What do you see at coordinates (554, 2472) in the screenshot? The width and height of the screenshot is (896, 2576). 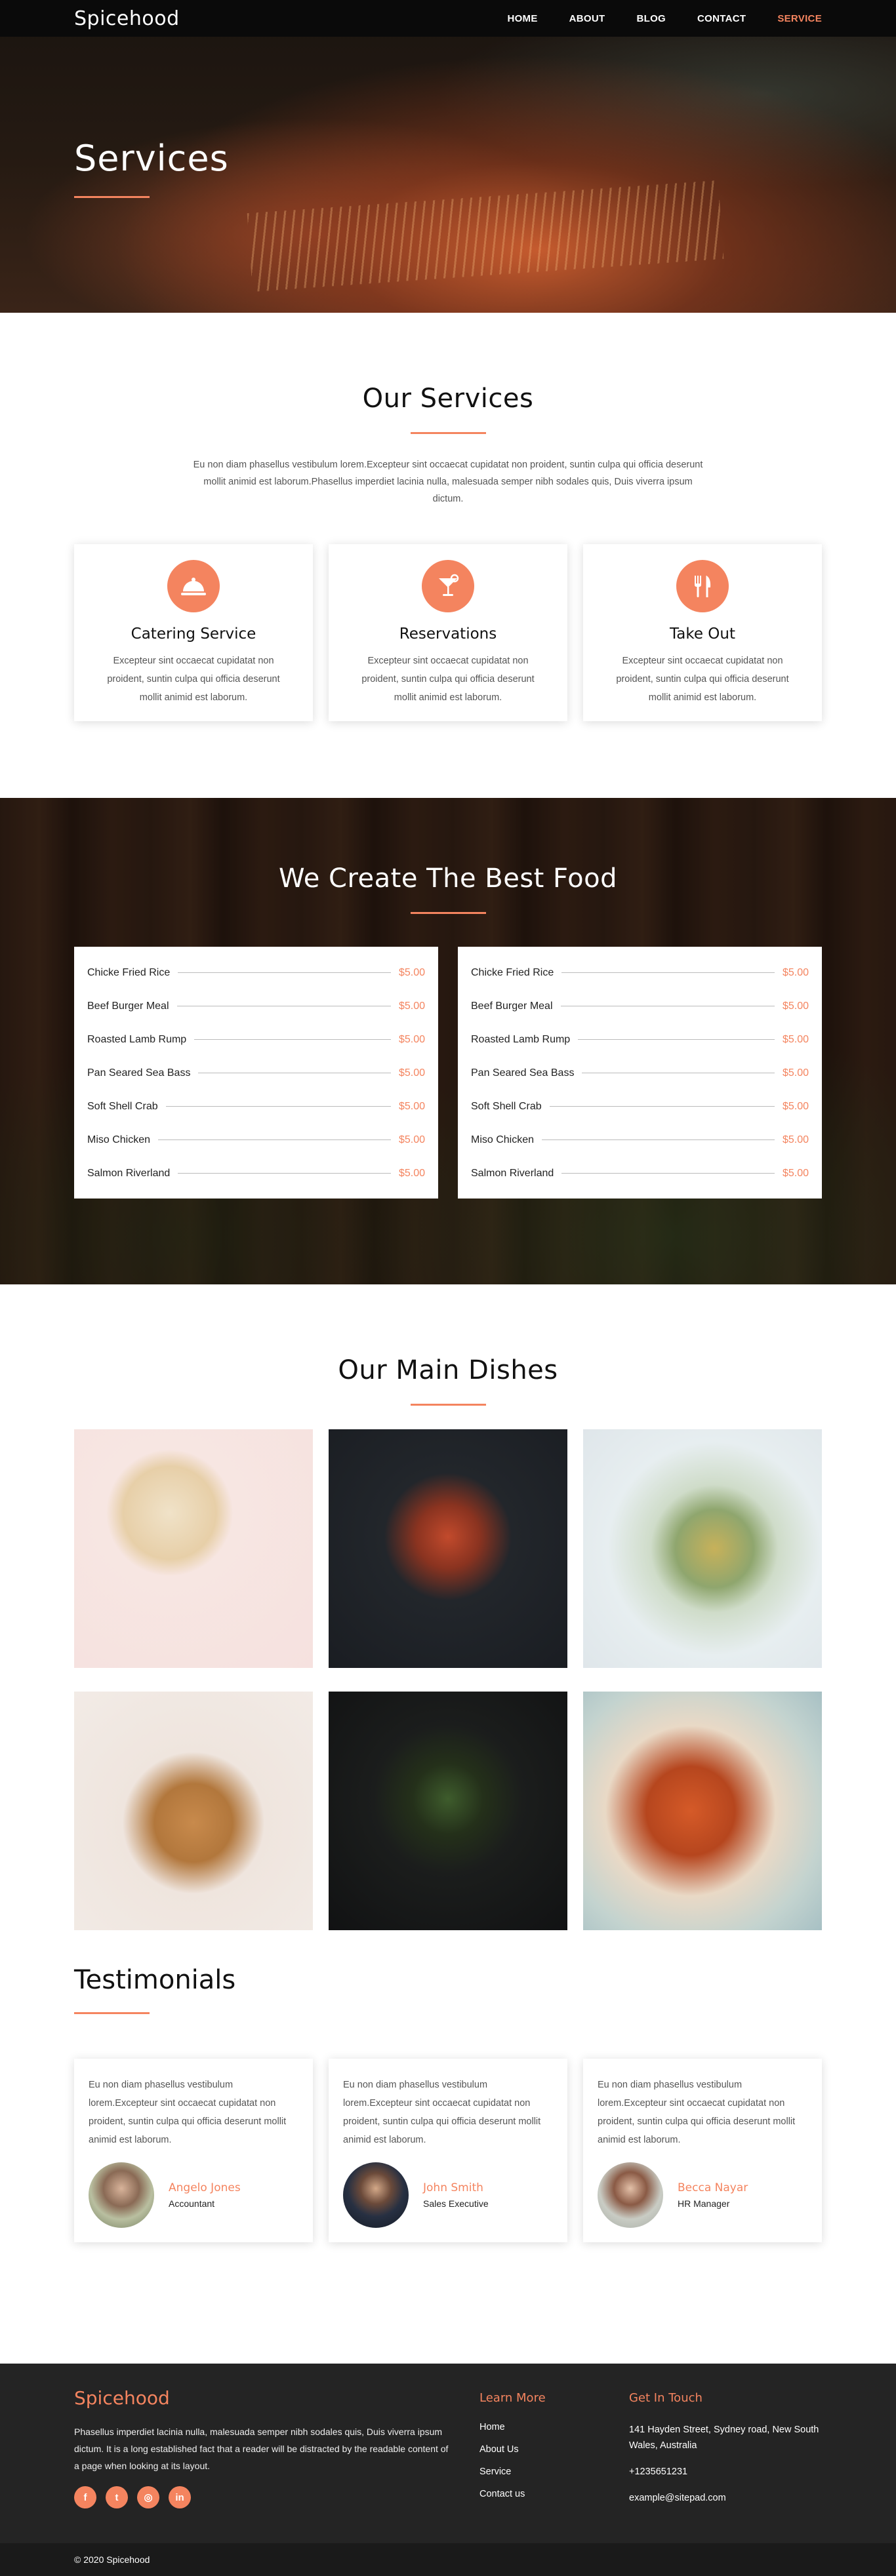 I see `footer-link-service: Service` at bounding box center [554, 2472].